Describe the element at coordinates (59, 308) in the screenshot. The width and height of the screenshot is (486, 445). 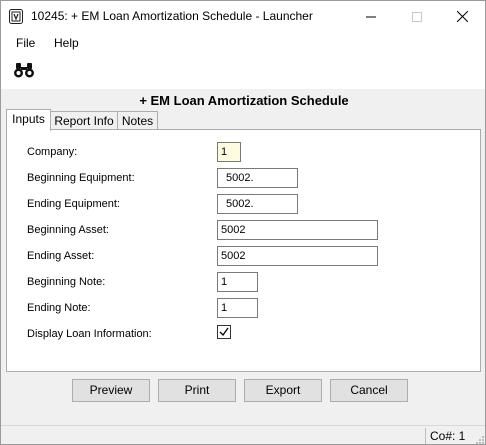
I see `ending-note-label: Ending Note:` at that location.